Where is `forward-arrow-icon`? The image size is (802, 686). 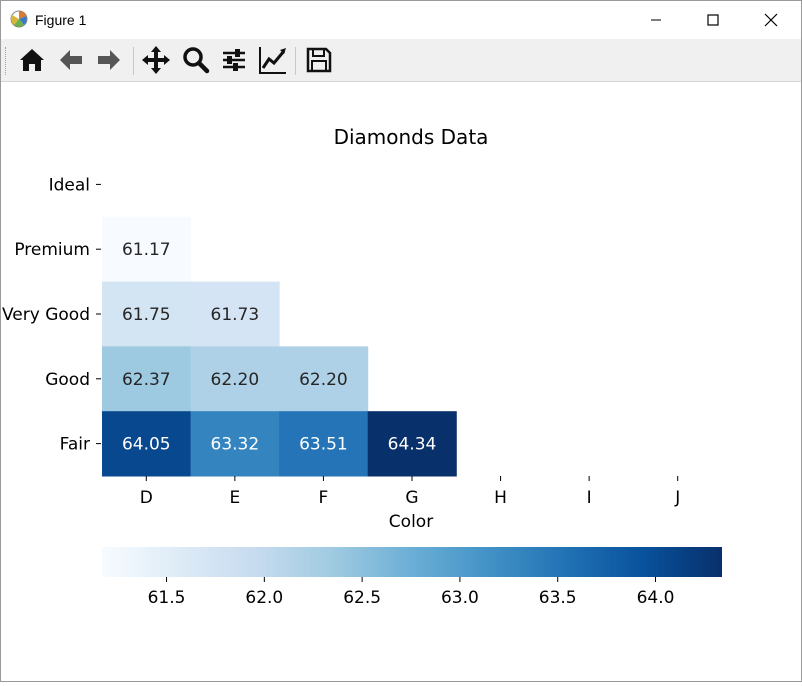
forward-arrow-icon is located at coordinates (109, 60).